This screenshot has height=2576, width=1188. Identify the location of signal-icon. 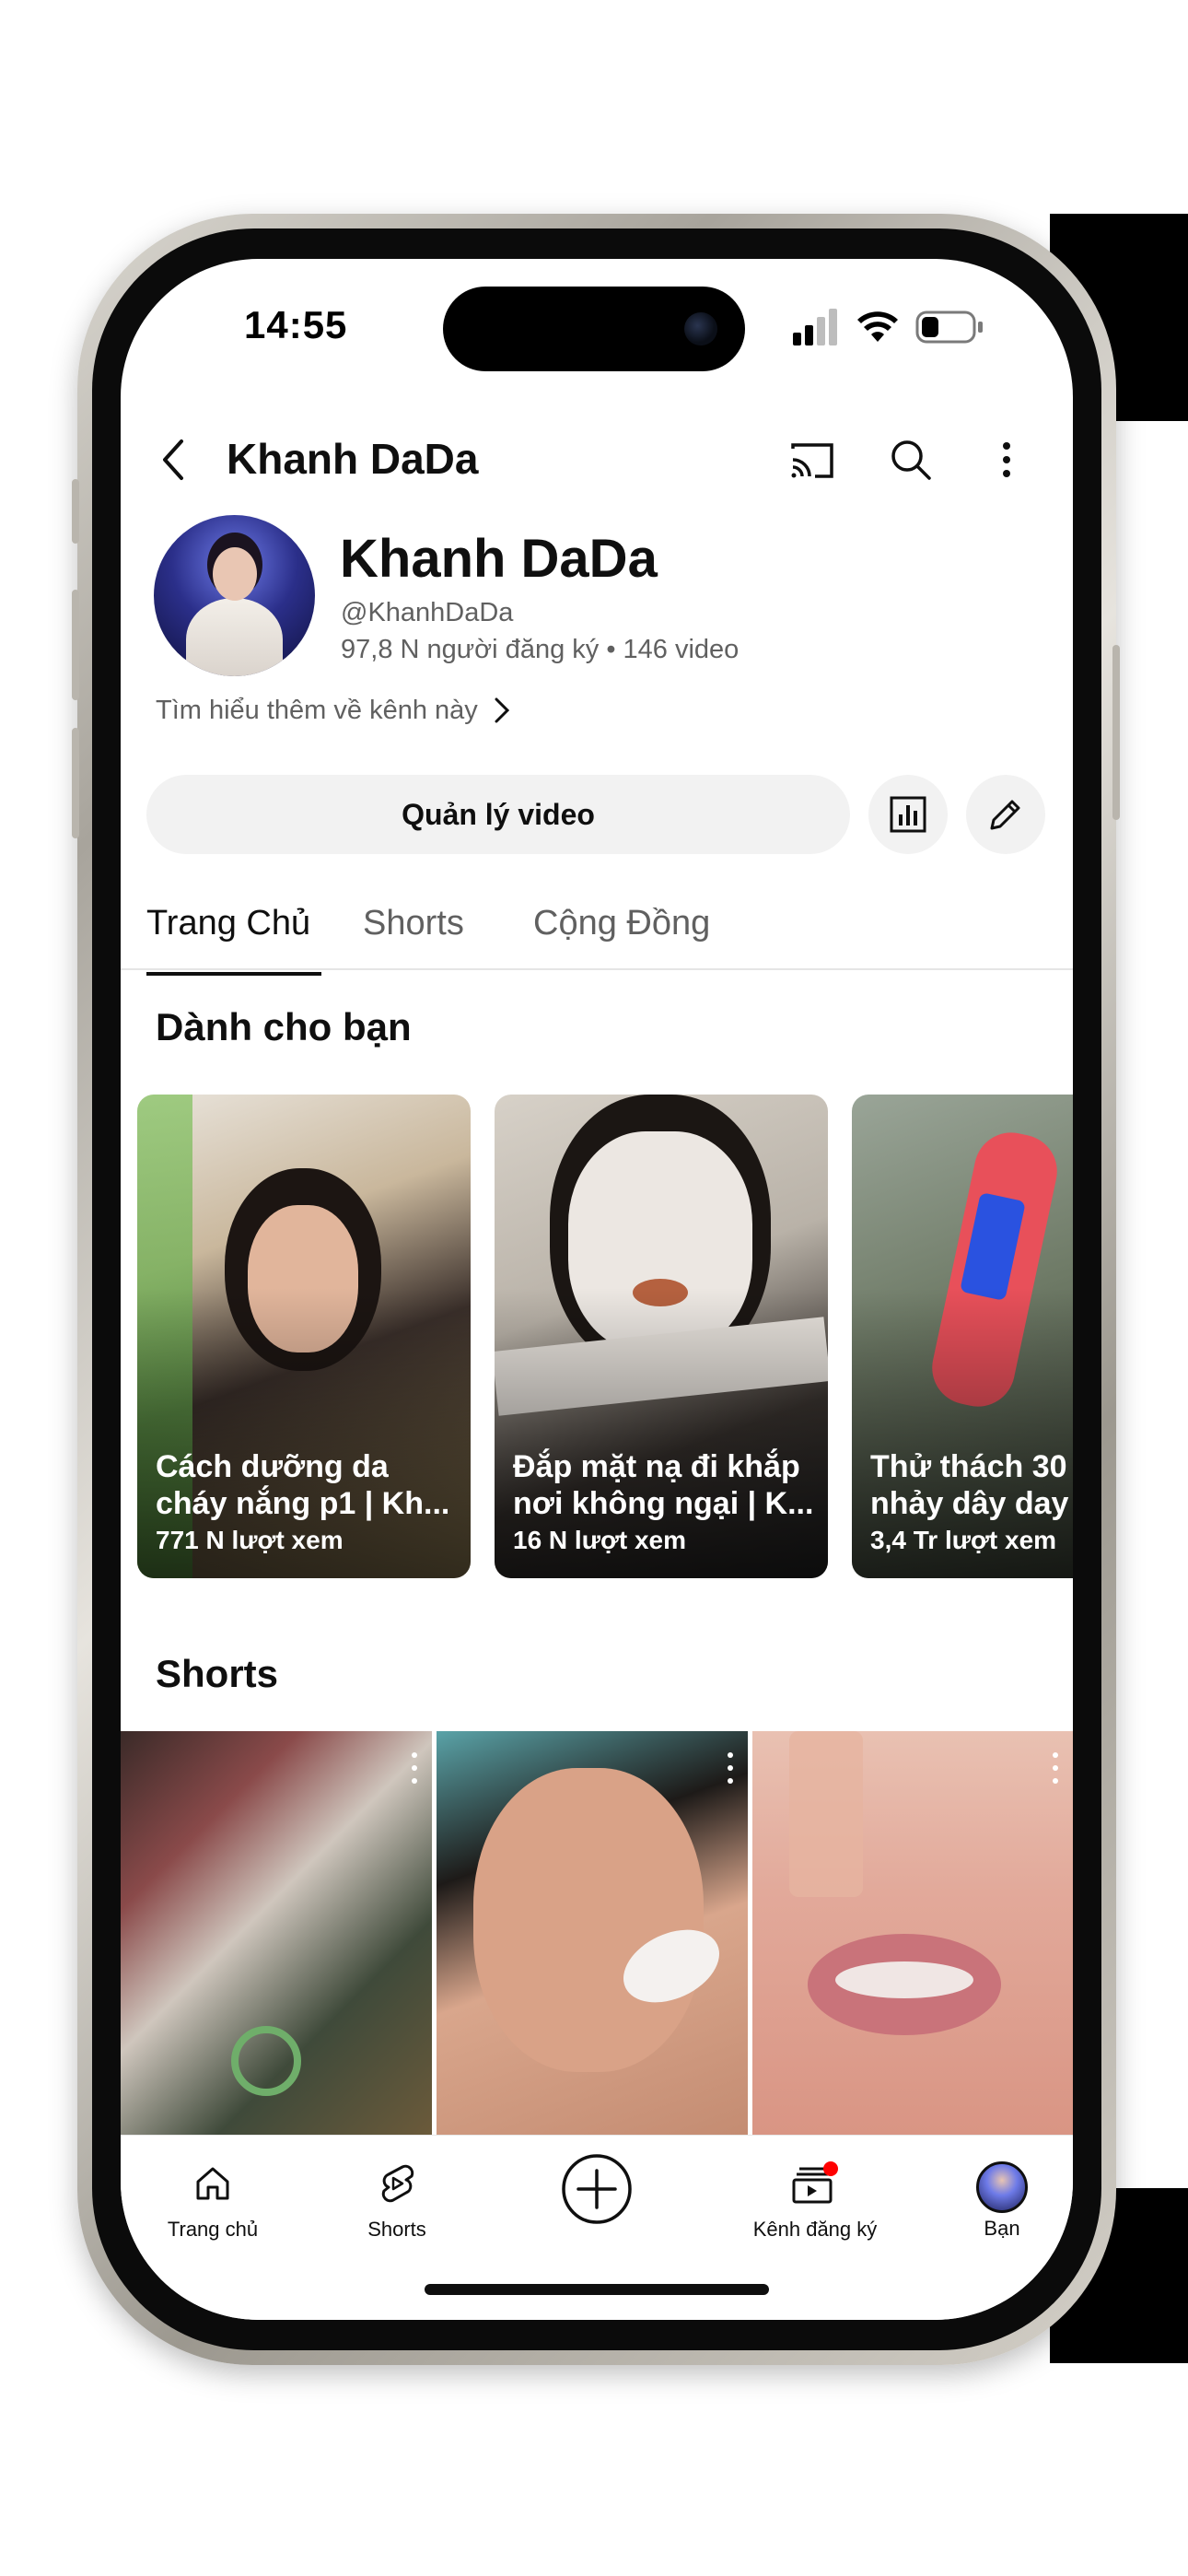
(815, 327).